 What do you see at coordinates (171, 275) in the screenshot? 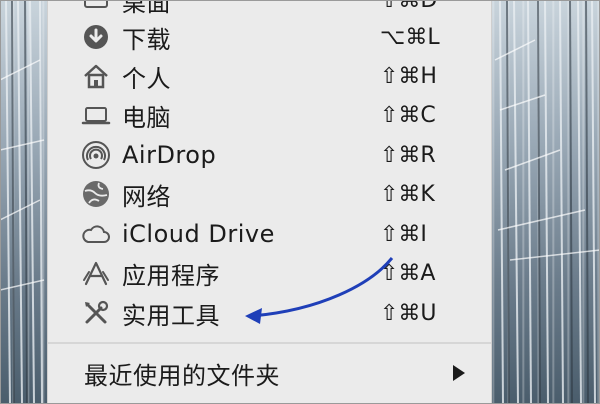
I see `menu-item-label: 应用程序` at bounding box center [171, 275].